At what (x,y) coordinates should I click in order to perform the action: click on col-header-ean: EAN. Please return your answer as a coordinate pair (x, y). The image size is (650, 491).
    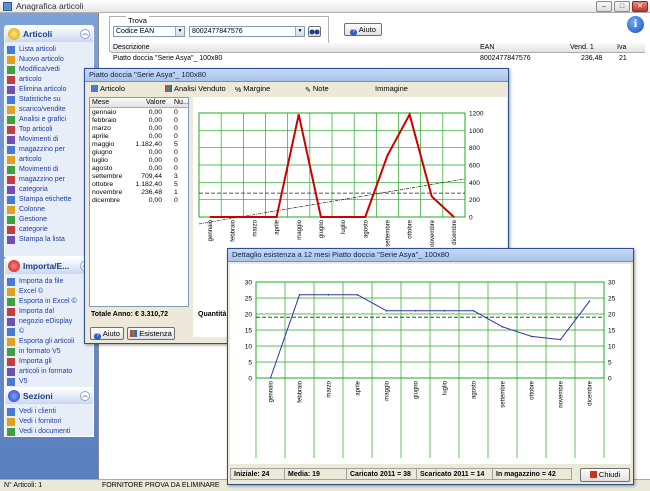
    Looking at the image, I should click on (487, 47).